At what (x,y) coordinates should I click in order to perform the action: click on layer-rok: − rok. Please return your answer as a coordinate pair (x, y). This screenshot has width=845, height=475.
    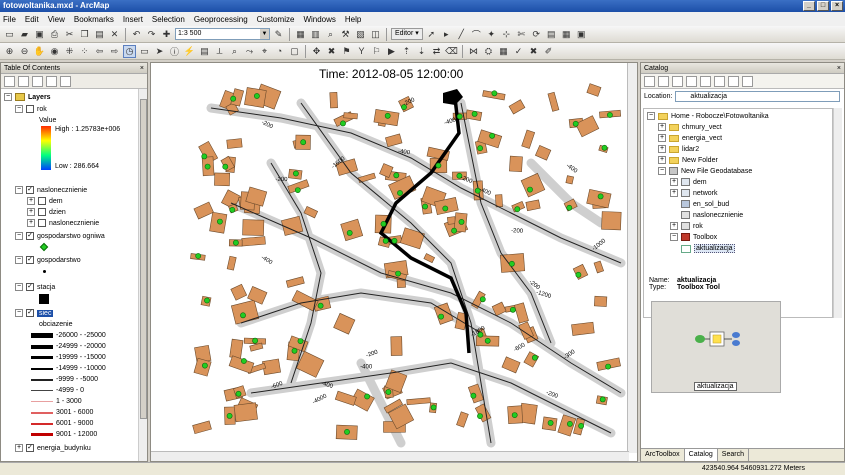
    Looking at the image, I should click on (31, 109).